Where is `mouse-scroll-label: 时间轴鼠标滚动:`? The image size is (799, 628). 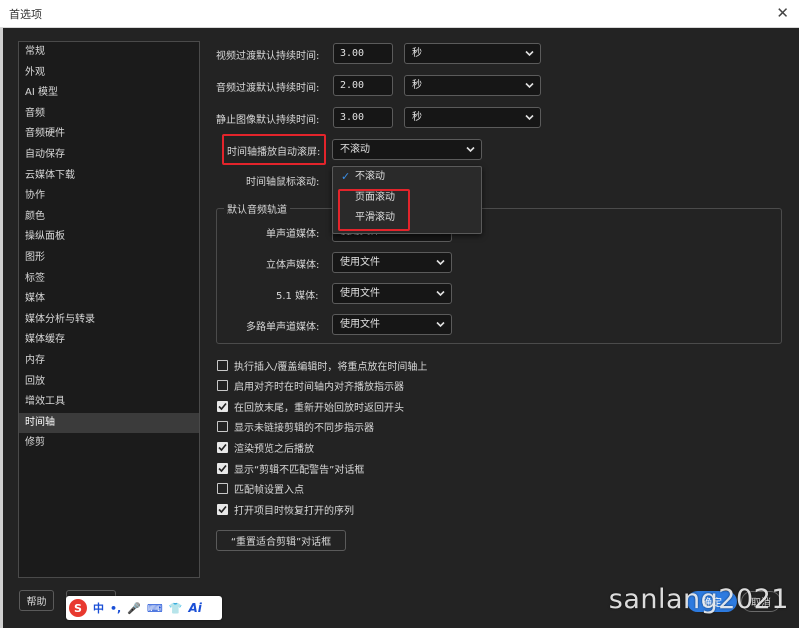 mouse-scroll-label: 时间轴鼠标滚动: is located at coordinates (283, 182).